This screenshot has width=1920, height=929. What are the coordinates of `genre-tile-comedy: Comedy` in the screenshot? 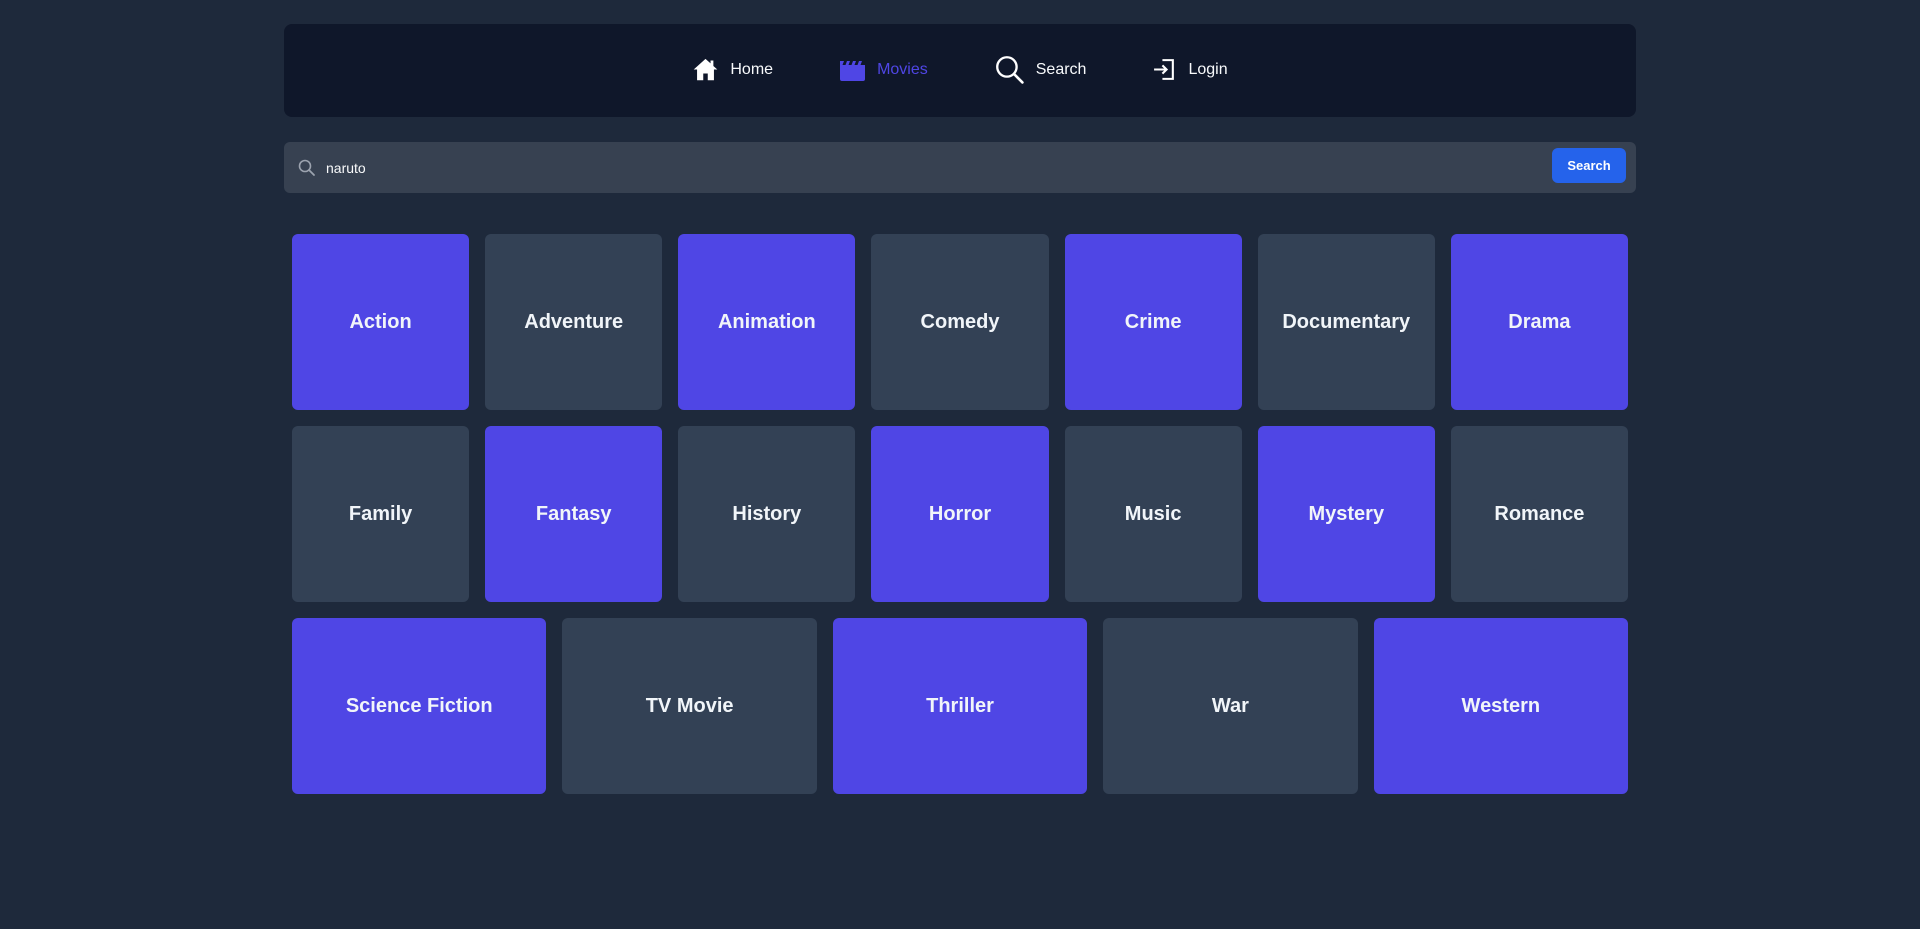 It's located at (960, 322).